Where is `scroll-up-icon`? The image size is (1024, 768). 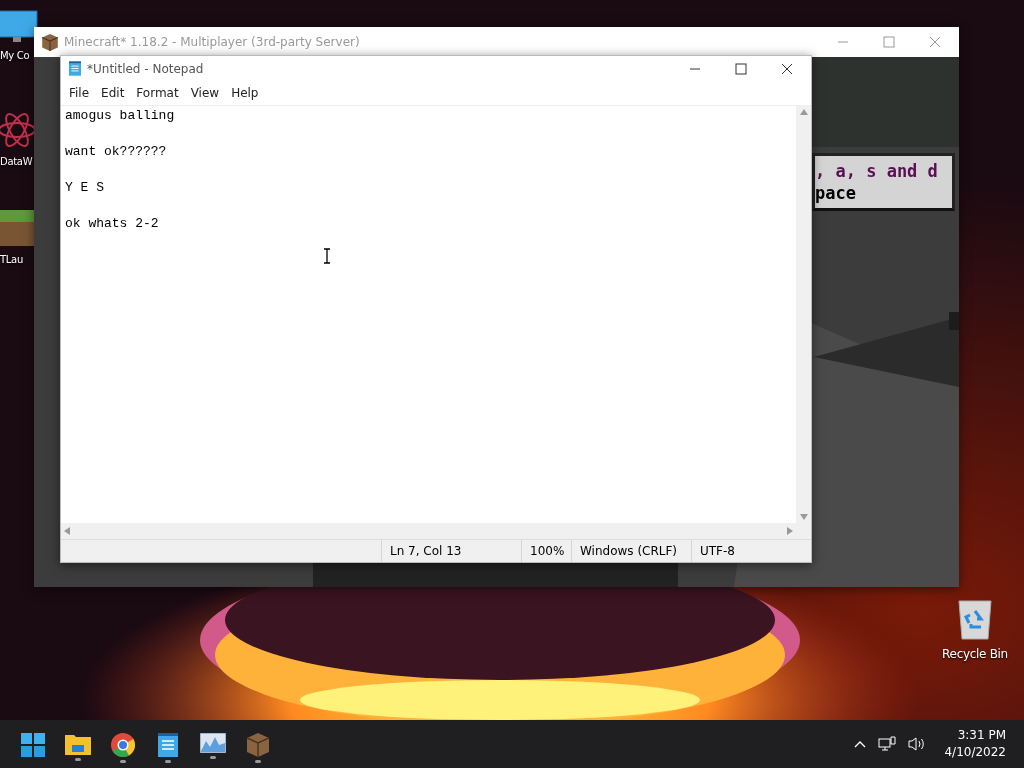 scroll-up-icon is located at coordinates (803, 112).